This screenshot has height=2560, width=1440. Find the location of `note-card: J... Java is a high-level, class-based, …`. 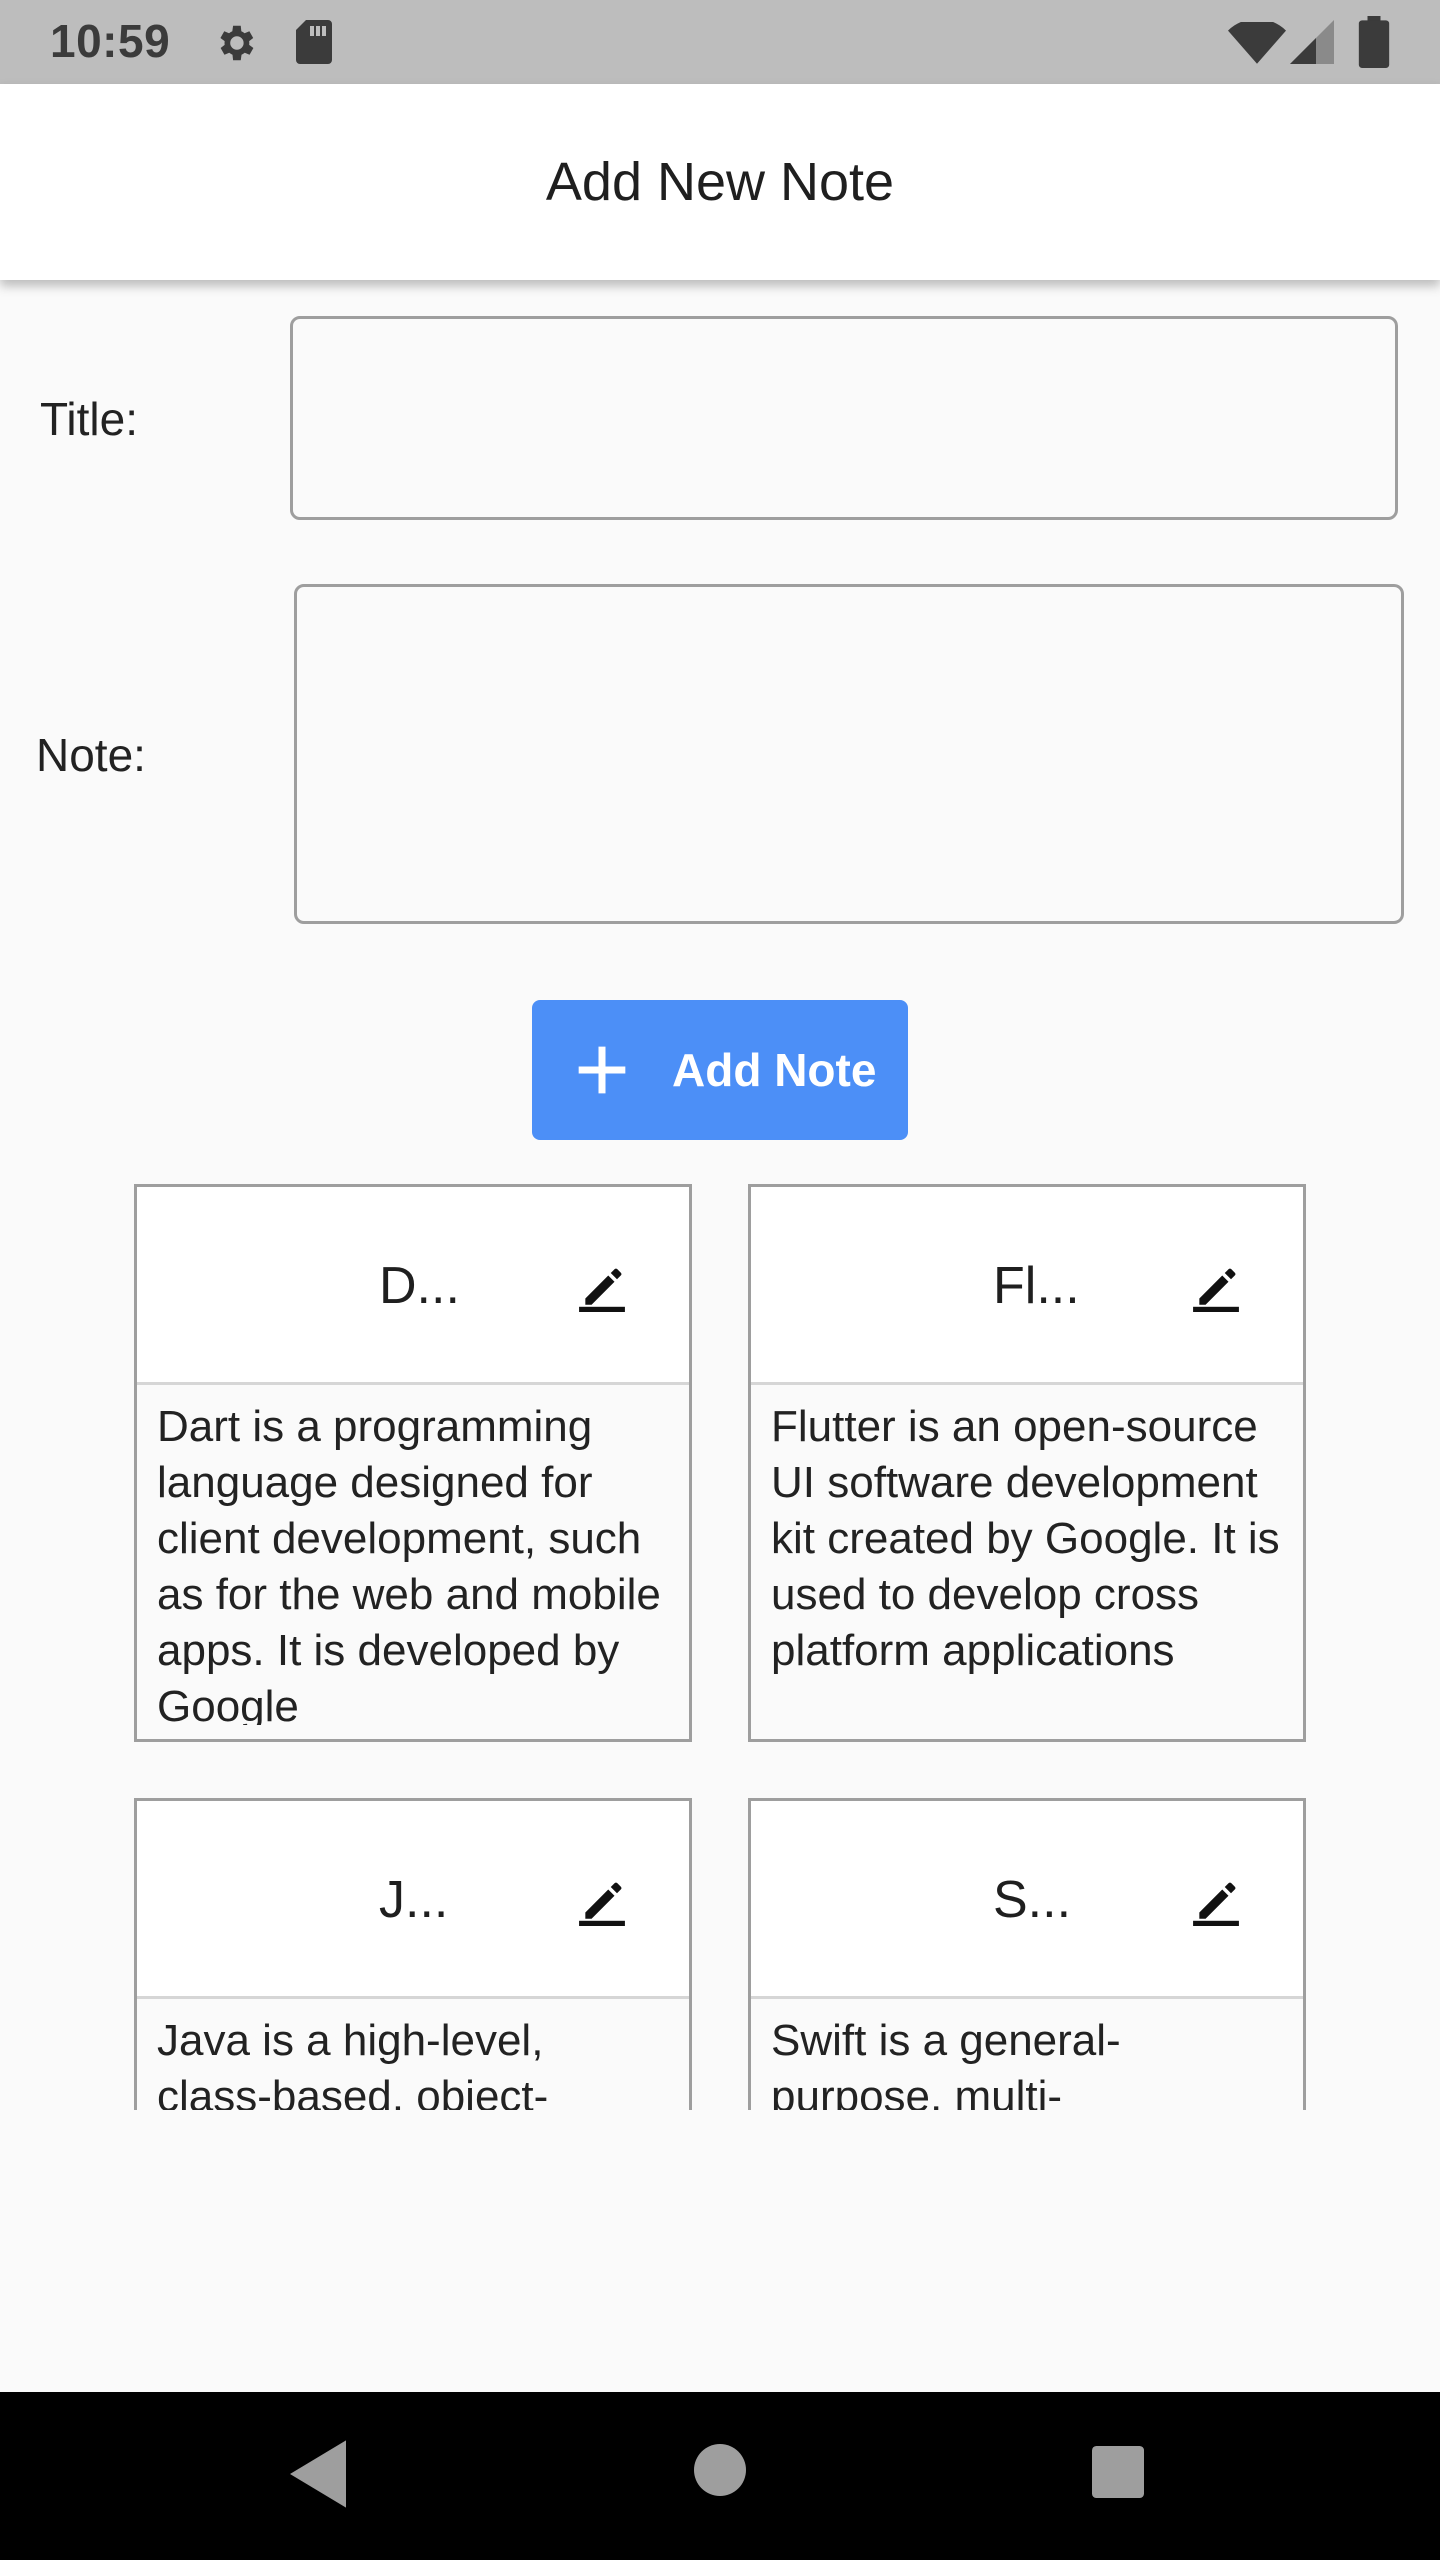

note-card: J... Java is a high-level, class-based, … is located at coordinates (413, 1954).